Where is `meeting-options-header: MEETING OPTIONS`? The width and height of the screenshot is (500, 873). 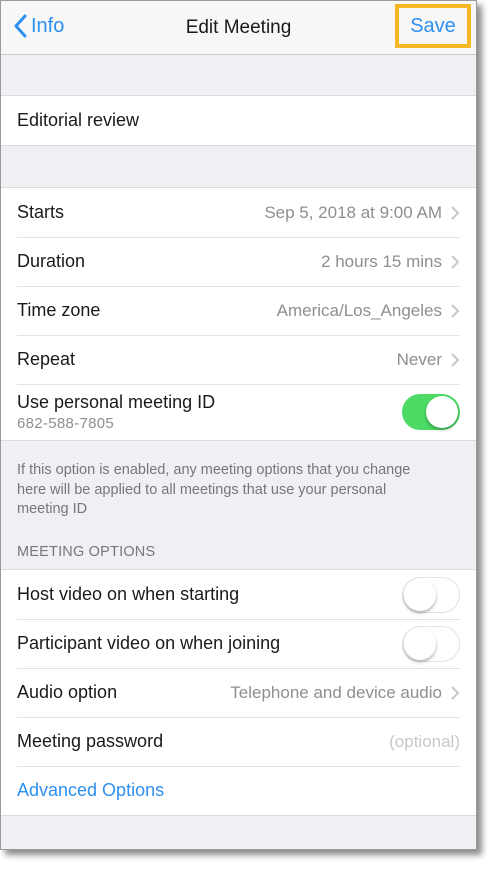
meeting-options-header: MEETING OPTIONS is located at coordinates (86, 552).